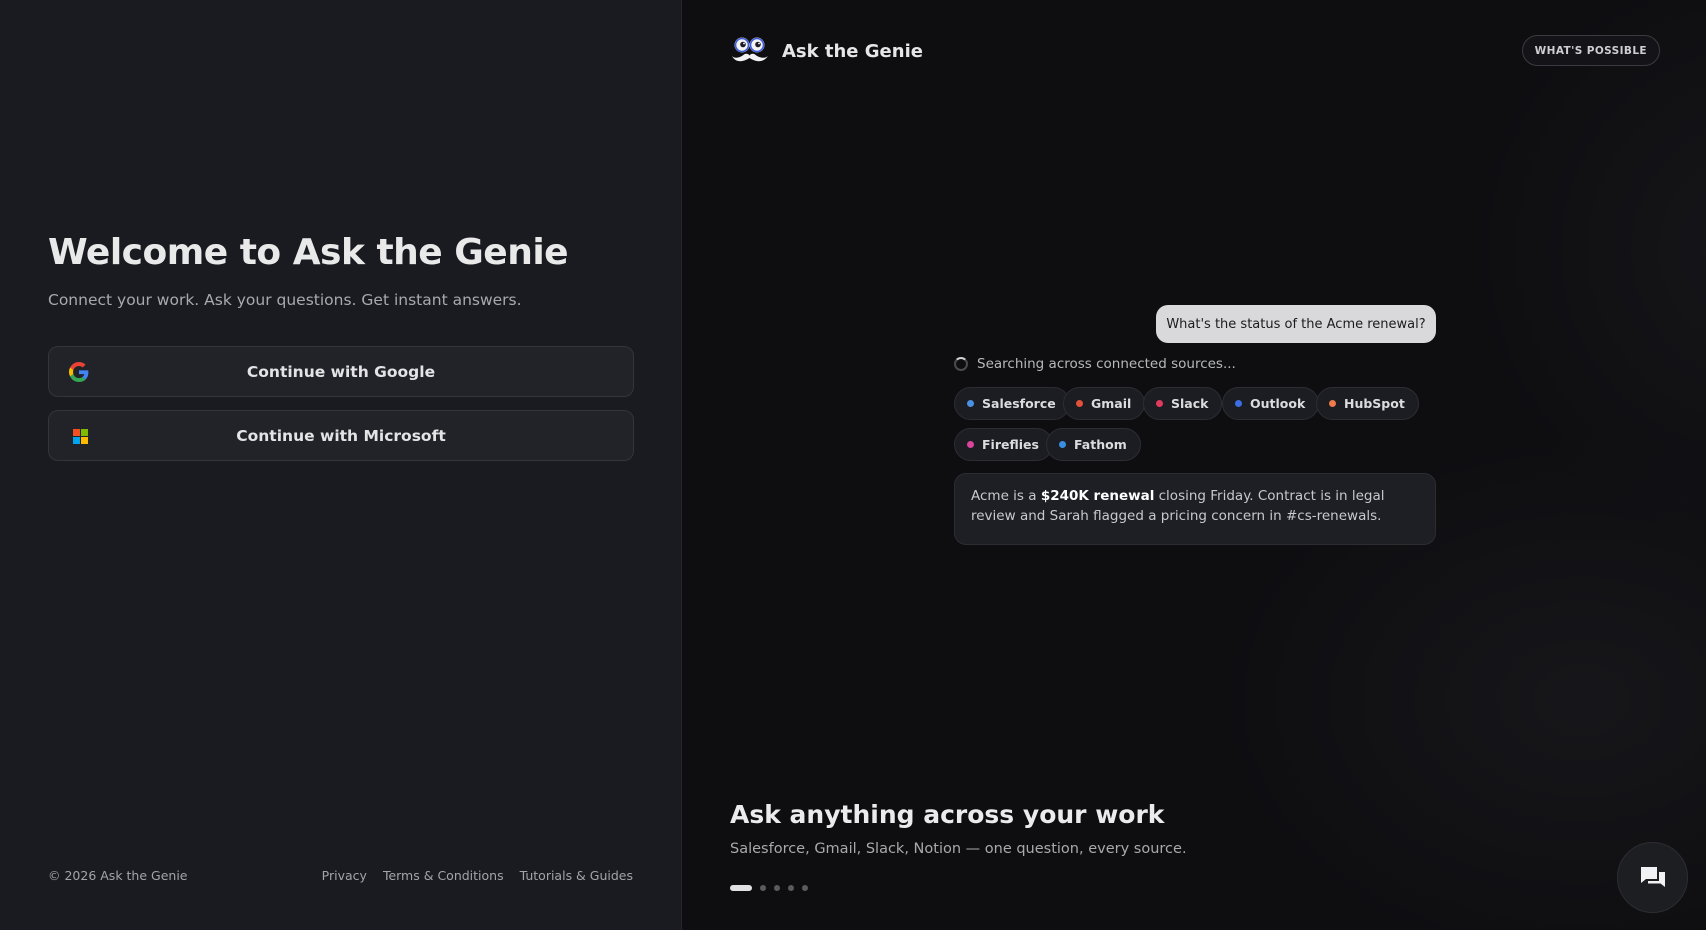 This screenshot has width=1706, height=930. I want to click on source-chip-slack: Slack, so click(1183, 403).